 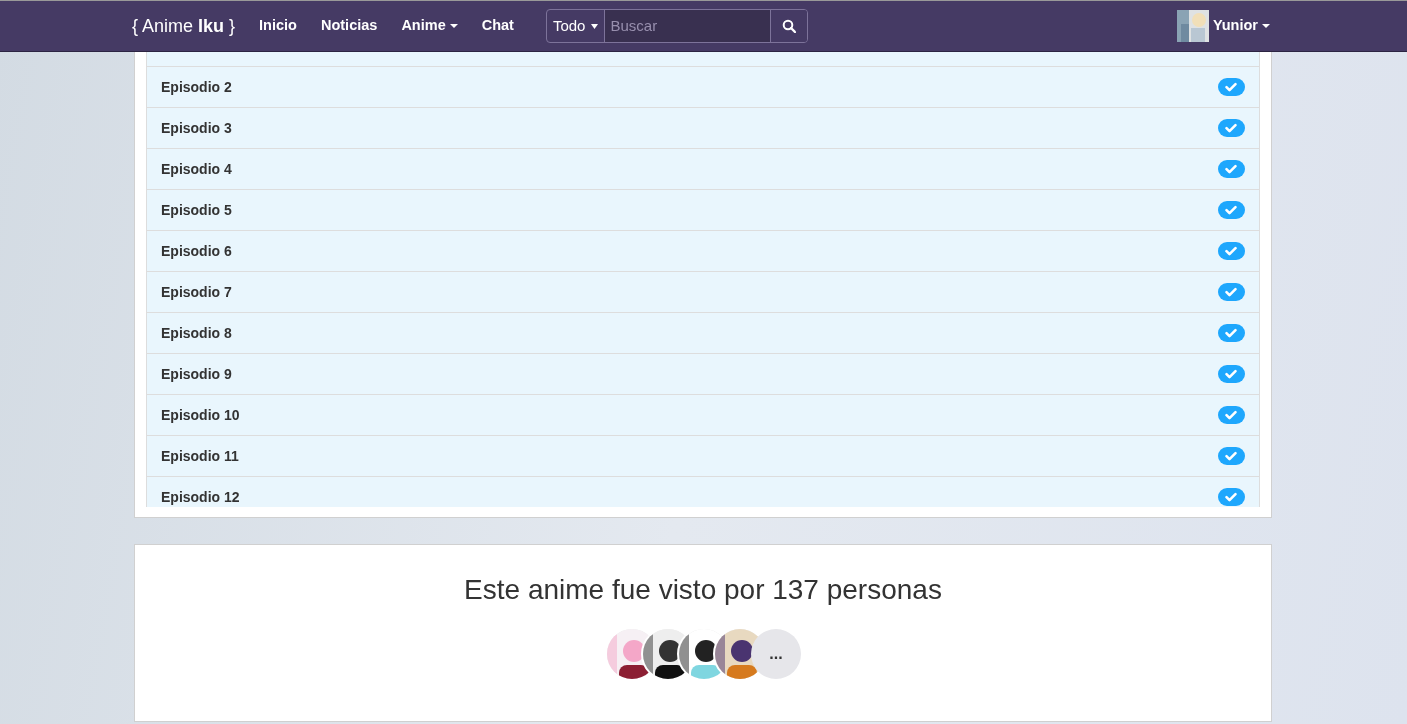 What do you see at coordinates (703, 169) in the screenshot?
I see `episode-row: Episodio 4` at bounding box center [703, 169].